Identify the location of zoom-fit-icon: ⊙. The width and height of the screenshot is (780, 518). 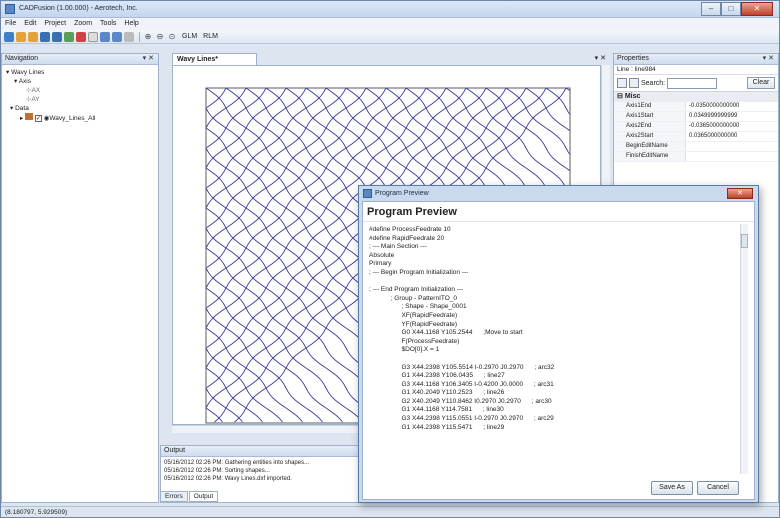
(172, 37).